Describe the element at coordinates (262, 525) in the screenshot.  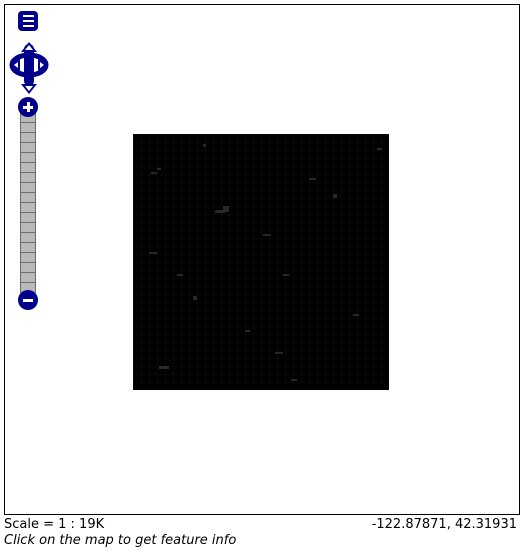
I see `status-bar: Scale = 1 : 19K -122.87871, 42.31931` at that location.